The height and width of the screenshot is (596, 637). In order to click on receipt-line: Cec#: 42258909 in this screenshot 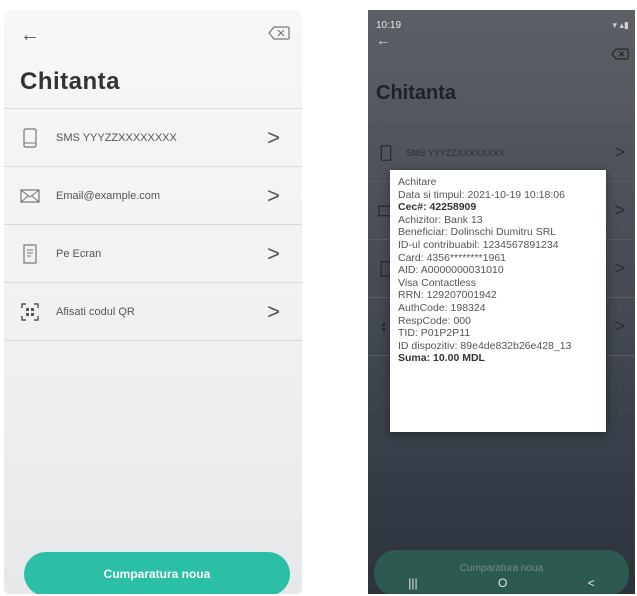, I will do `click(437, 207)`.